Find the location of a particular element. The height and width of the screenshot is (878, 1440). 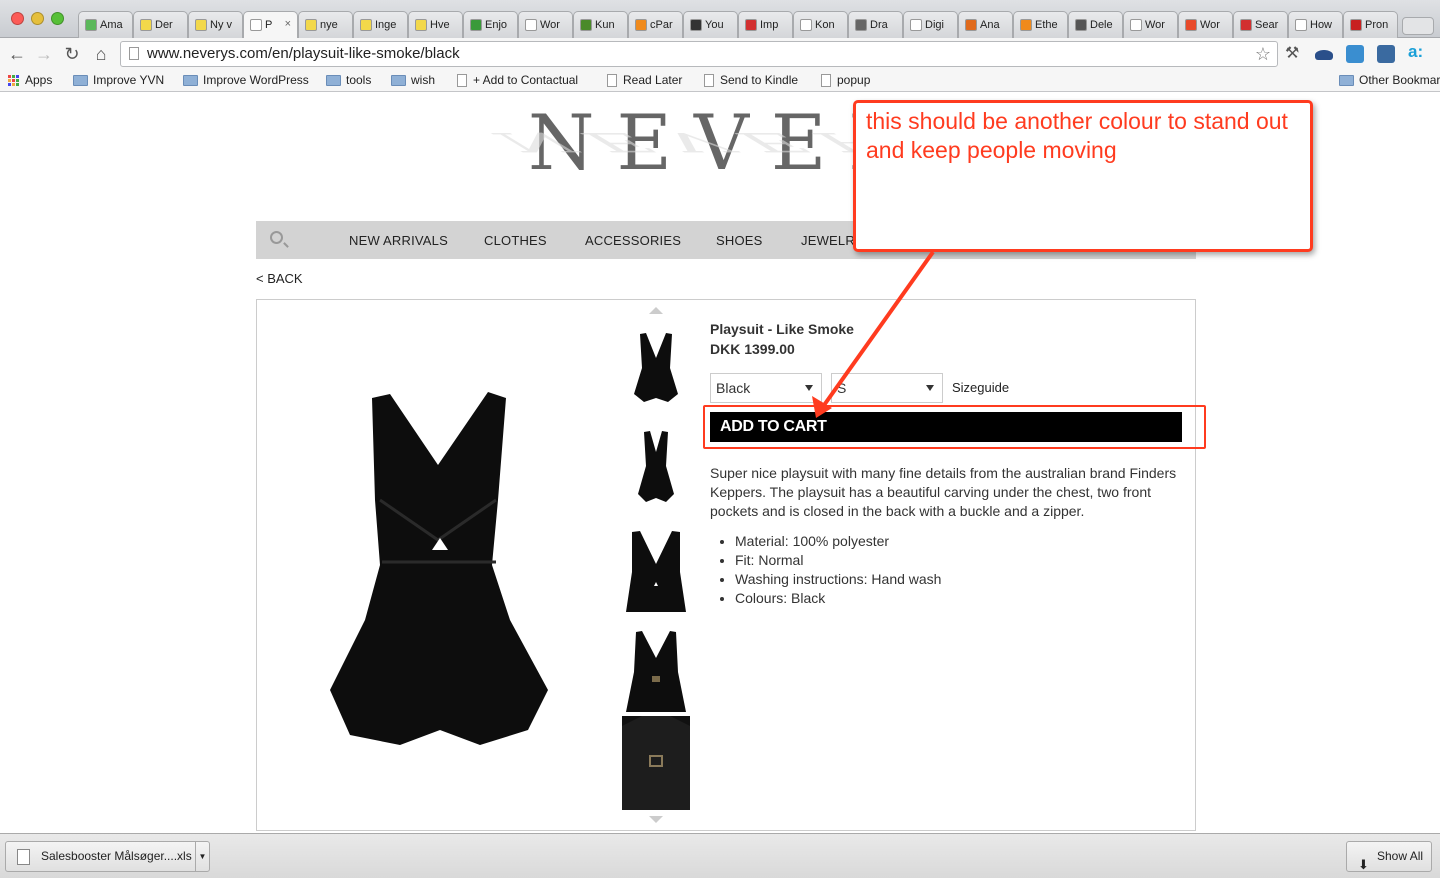

browser-tab: Imp is located at coordinates (765, 24).